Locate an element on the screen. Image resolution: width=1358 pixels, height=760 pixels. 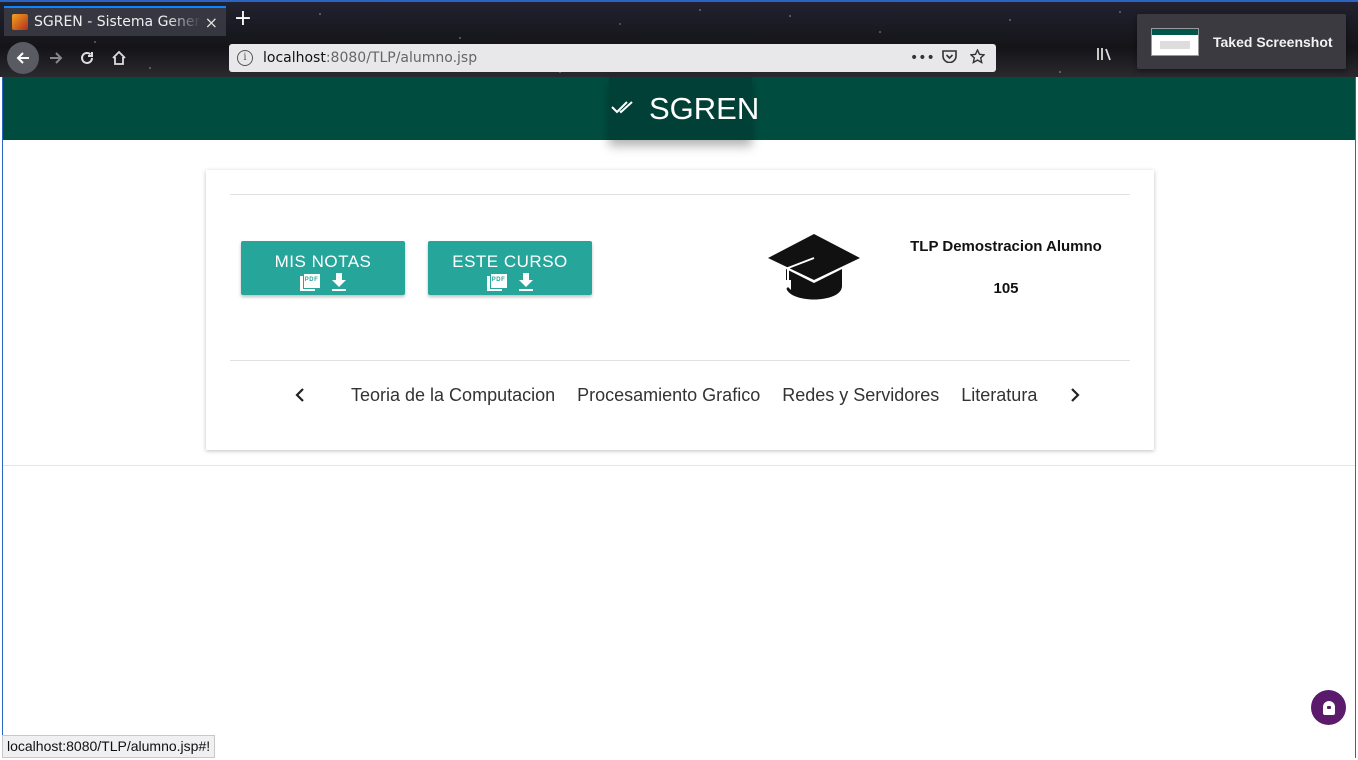
info-icon: i is located at coordinates (245, 58).